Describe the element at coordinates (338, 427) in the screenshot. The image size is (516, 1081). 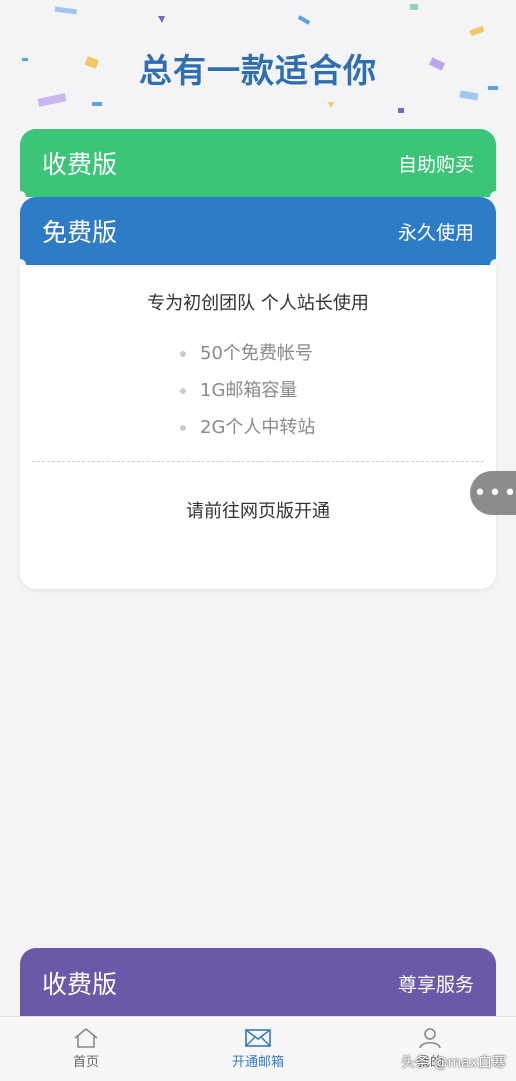
I see `feature-item: 2G个人中转站` at that location.